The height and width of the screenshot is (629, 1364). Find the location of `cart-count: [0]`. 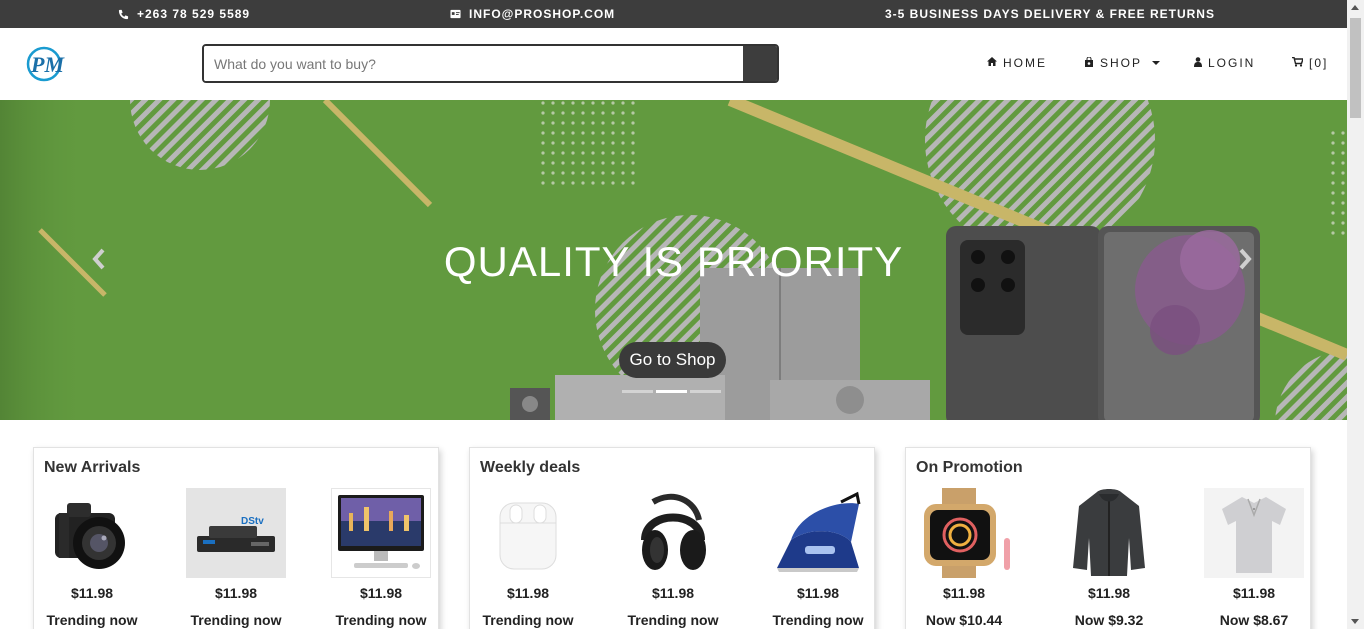

cart-count: [0] is located at coordinates (1319, 63).